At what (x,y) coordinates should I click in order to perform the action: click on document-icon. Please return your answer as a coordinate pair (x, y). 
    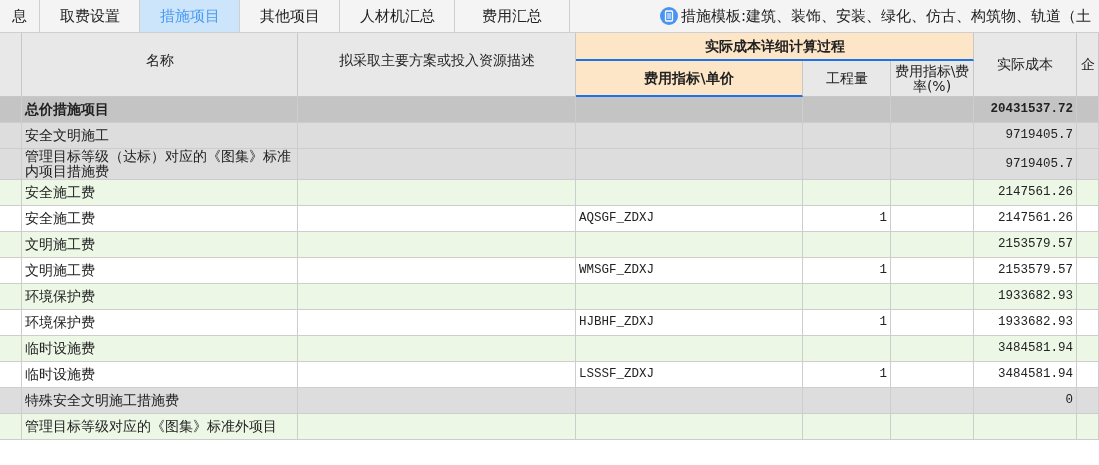
    Looking at the image, I should click on (669, 16).